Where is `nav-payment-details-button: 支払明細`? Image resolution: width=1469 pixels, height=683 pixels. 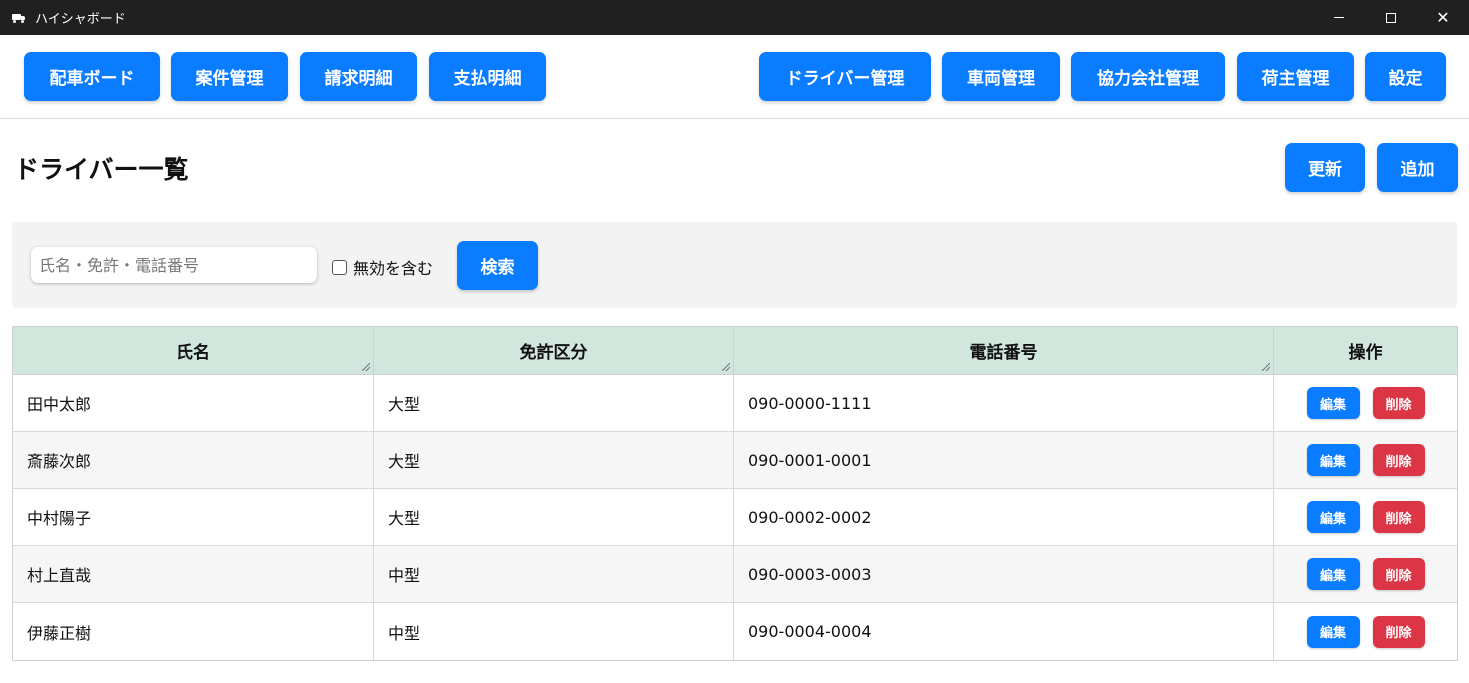
nav-payment-details-button: 支払明細 is located at coordinates (487, 76).